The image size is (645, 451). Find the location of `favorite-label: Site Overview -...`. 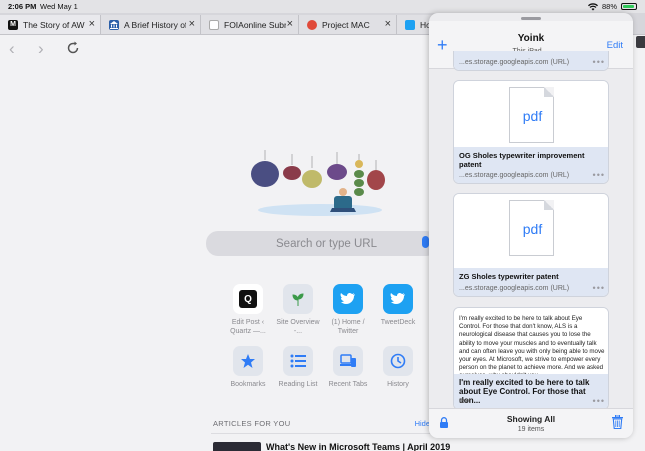

favorite-label: Site Overview -... is located at coordinates (298, 327).